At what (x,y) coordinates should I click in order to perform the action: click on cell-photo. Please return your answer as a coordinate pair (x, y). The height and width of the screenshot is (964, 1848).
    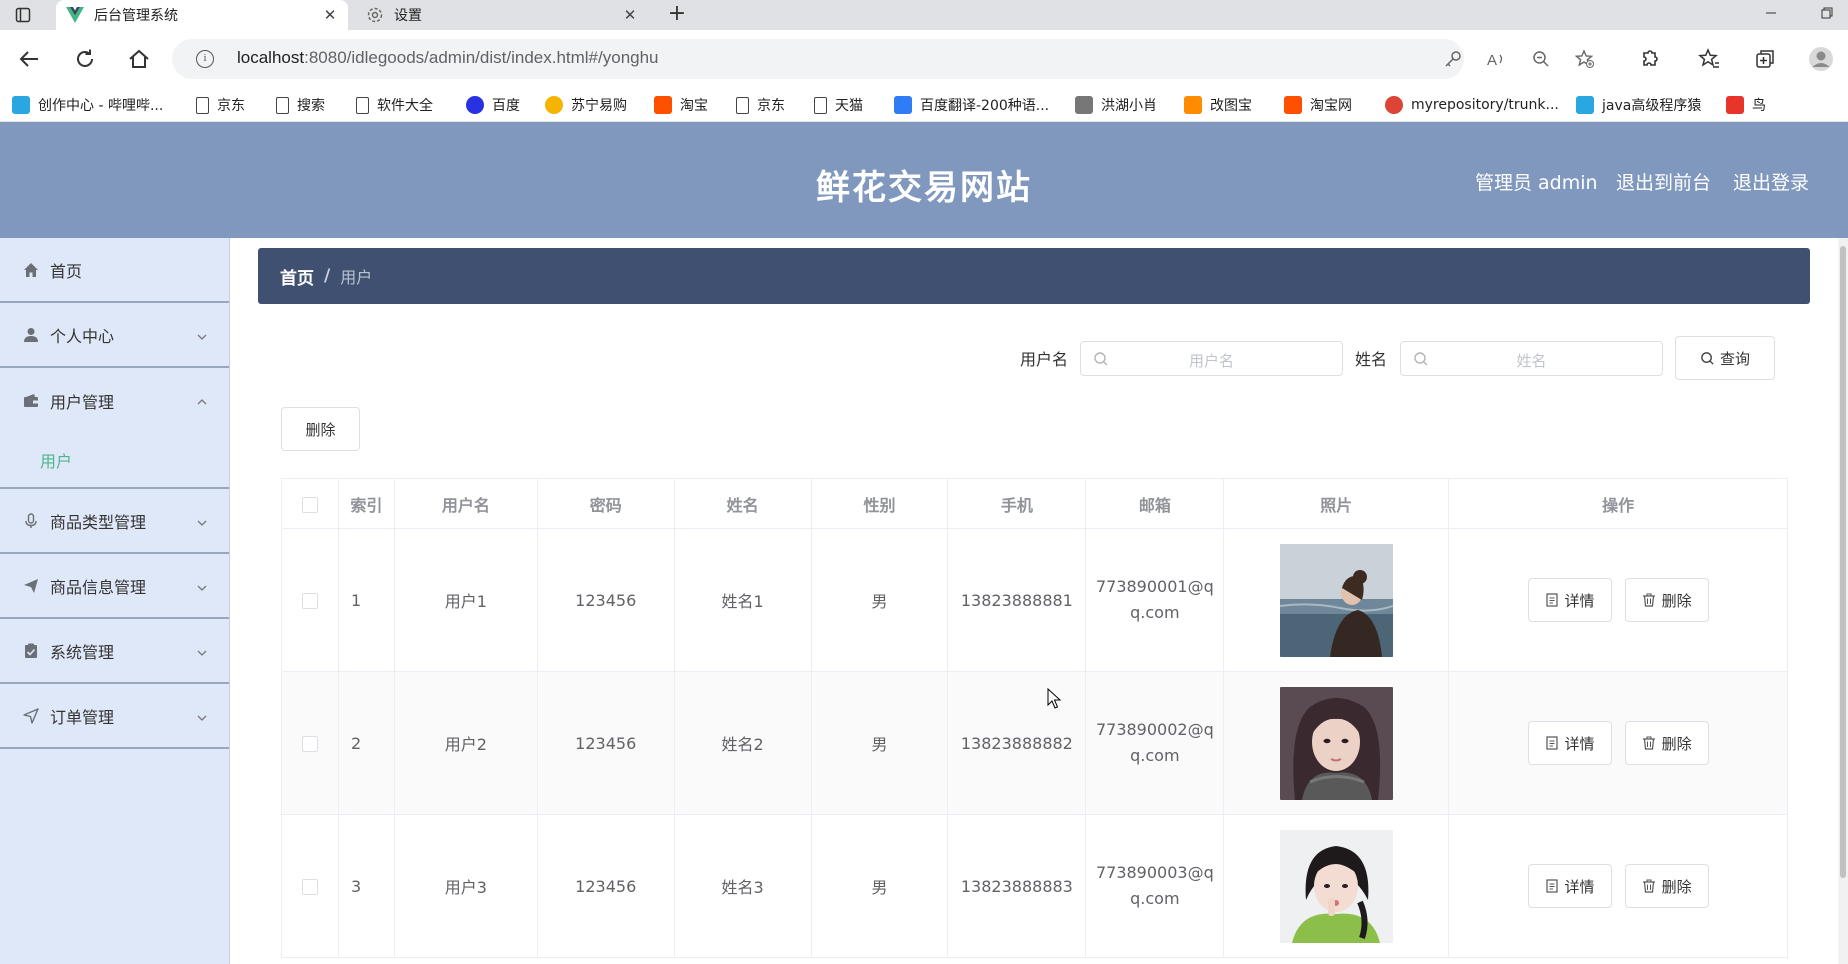
    Looking at the image, I should click on (1336, 600).